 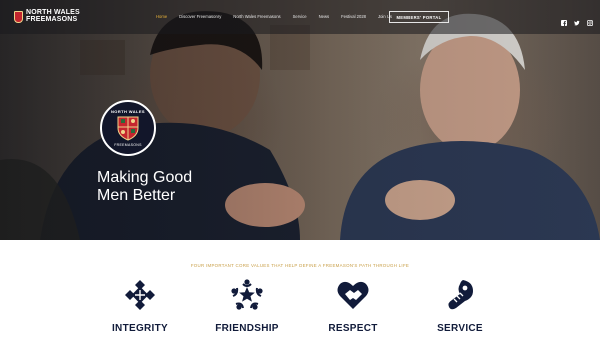 I want to click on hero-headline: Making Good Men Better, so click(x=144, y=187).